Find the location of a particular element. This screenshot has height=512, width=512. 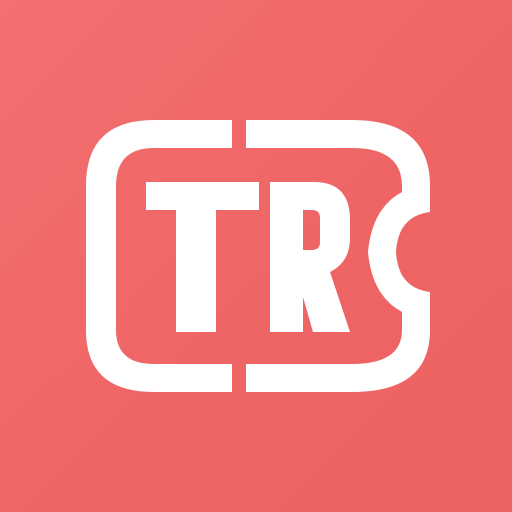

letter-r is located at coordinates (310, 257).